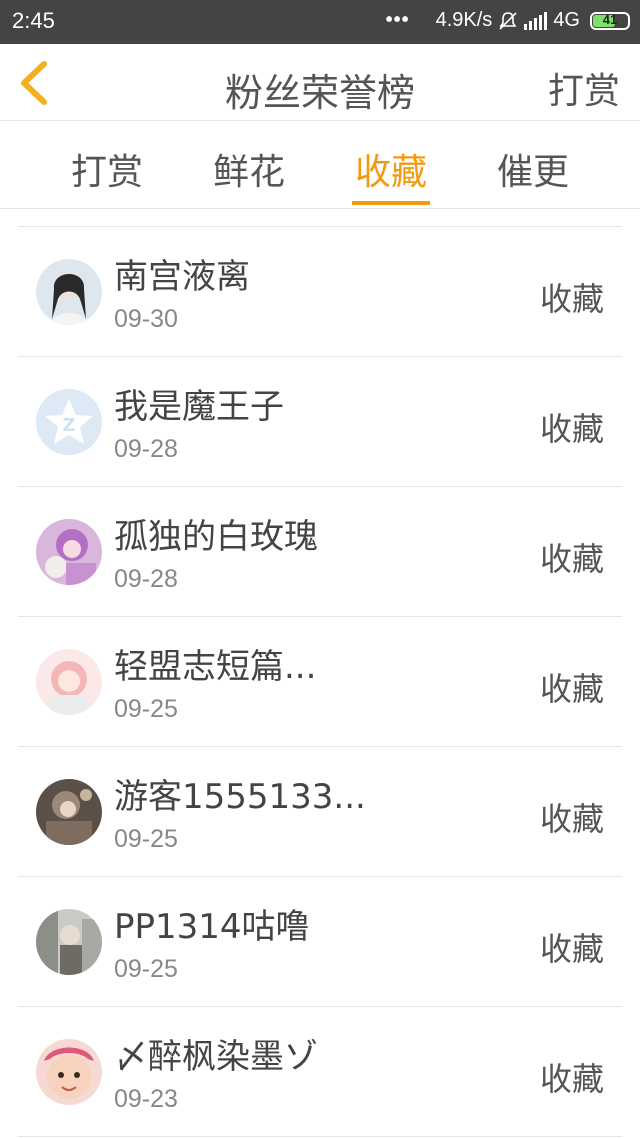 The image size is (640, 1138). Describe the element at coordinates (397, 20) in the screenshot. I see `more-dots: •••` at that location.